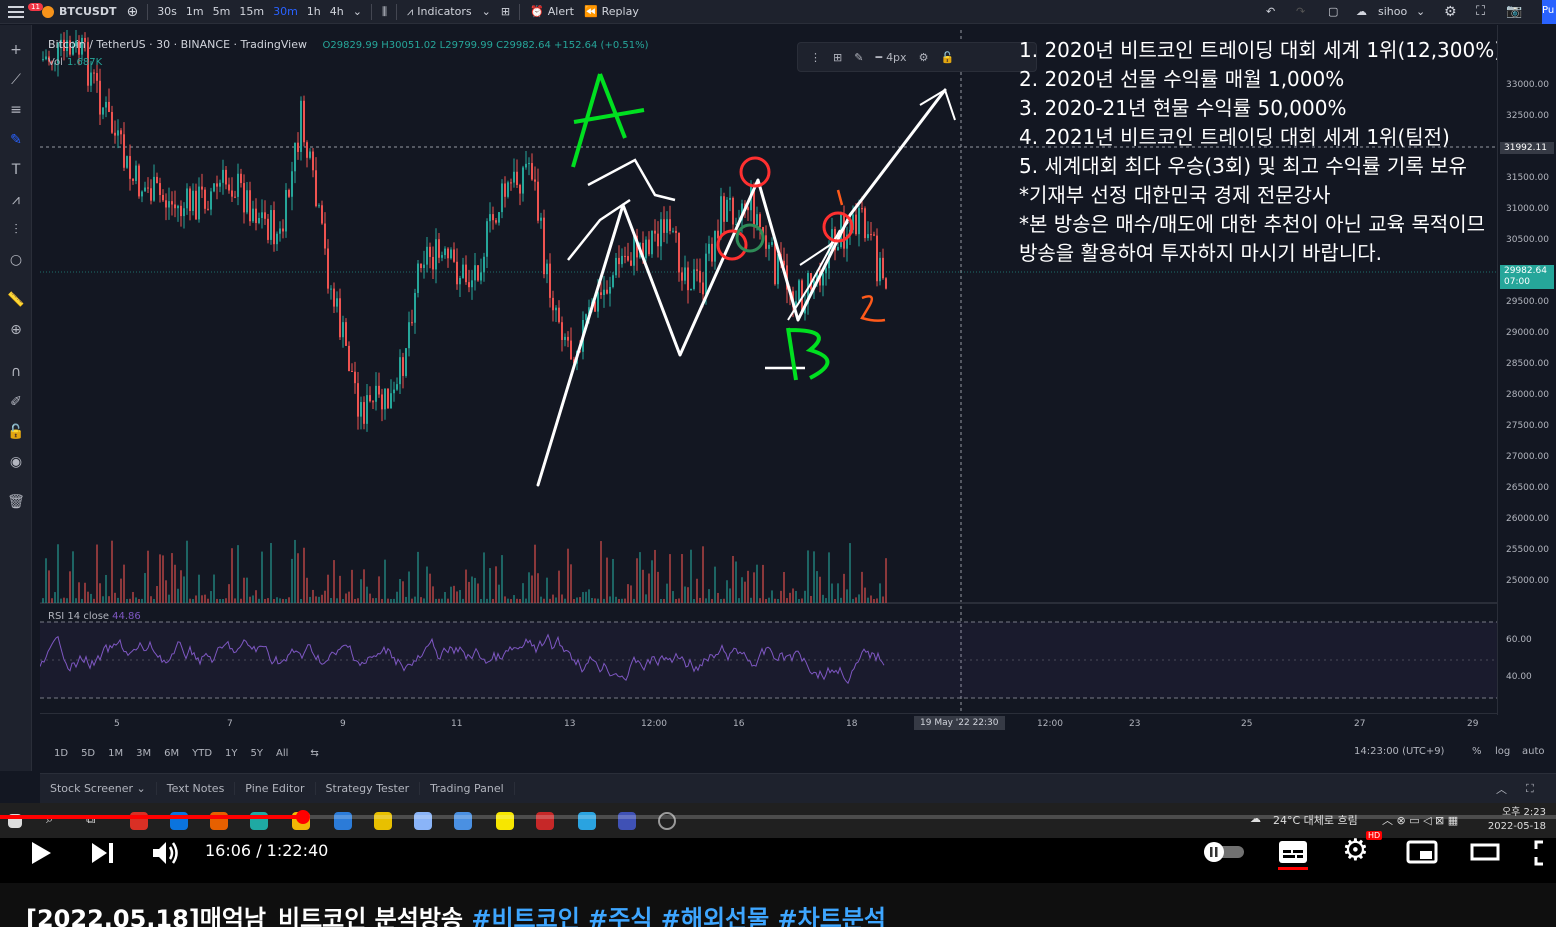 This screenshot has height=927, width=1556. I want to click on range-1y: 1Y, so click(231, 753).